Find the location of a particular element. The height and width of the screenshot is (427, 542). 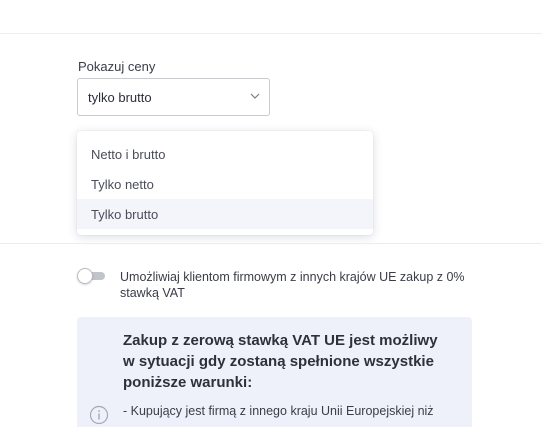

select-current-value: tylko brutto is located at coordinates (120, 97).